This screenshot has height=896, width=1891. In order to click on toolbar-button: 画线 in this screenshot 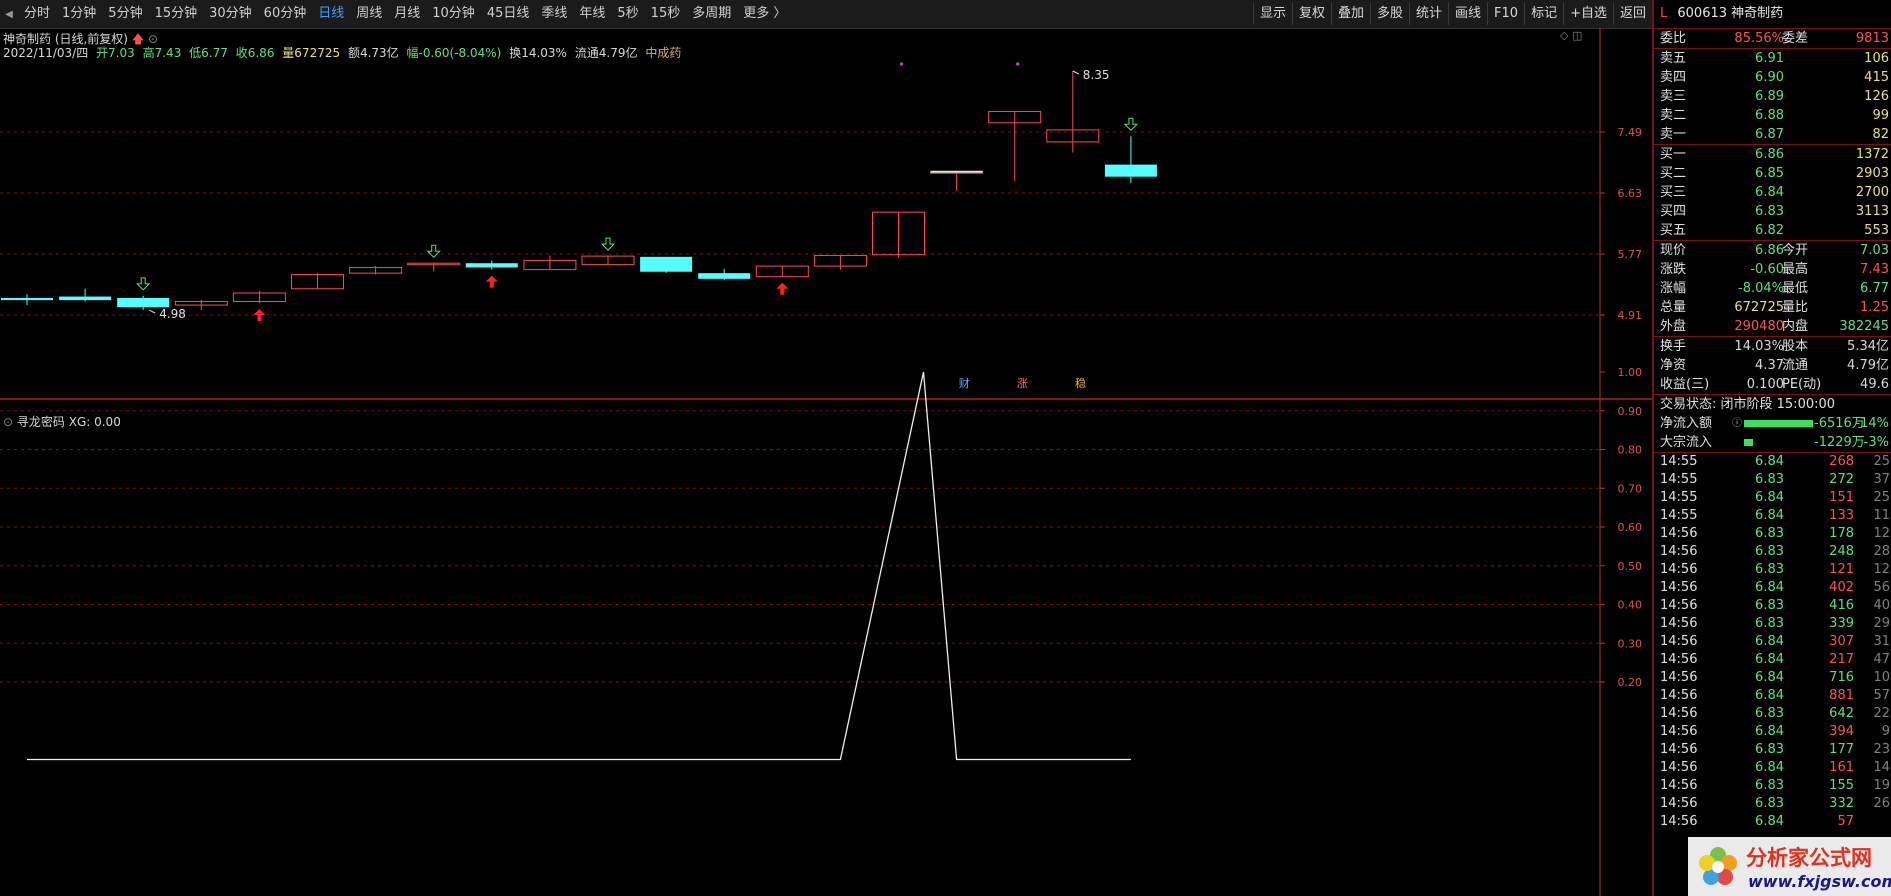, I will do `click(1467, 14)`.